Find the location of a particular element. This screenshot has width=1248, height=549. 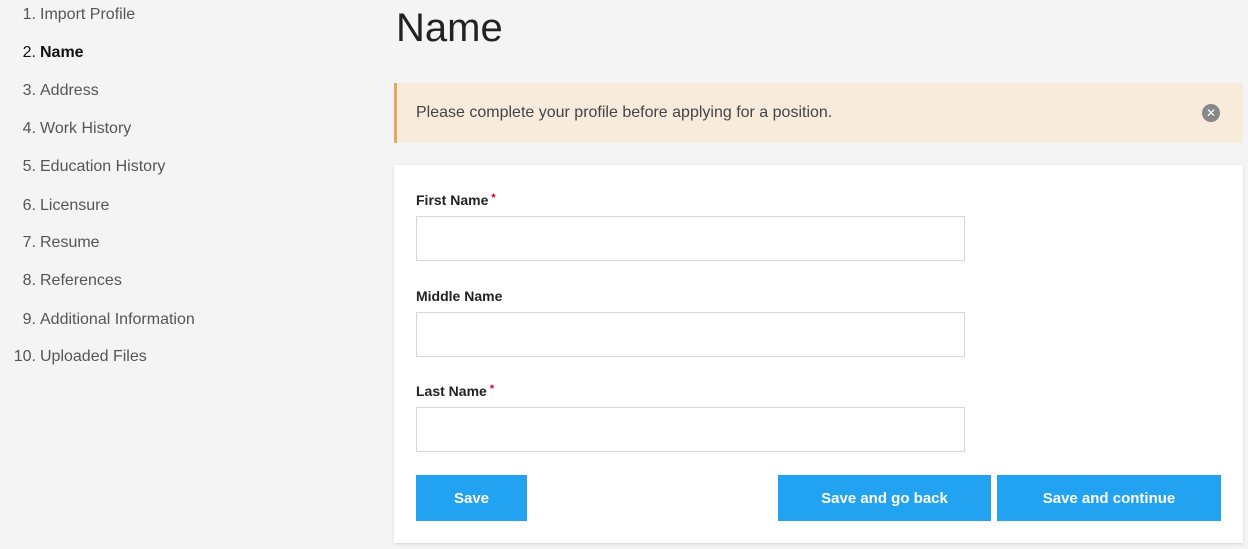

step-label: Resume is located at coordinates (70, 242).